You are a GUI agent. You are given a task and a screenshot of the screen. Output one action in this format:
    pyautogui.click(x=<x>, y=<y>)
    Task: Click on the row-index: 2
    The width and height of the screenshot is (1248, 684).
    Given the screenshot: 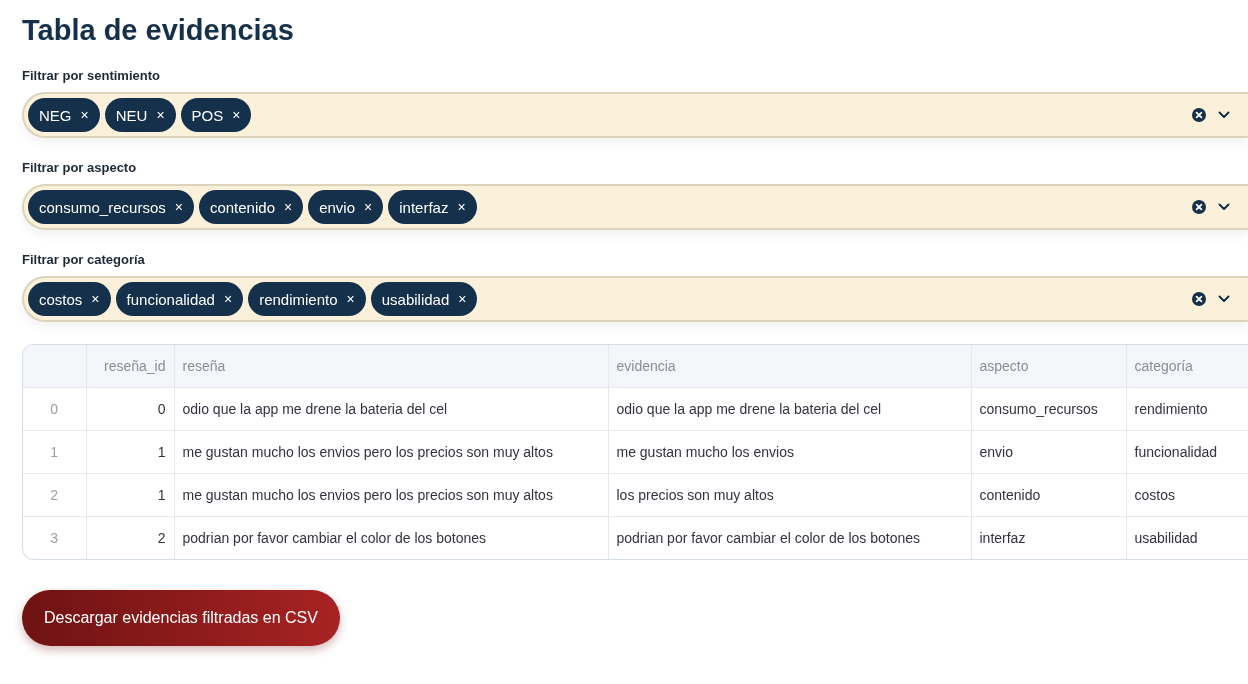 What is the action you would take?
    pyautogui.click(x=54, y=495)
    